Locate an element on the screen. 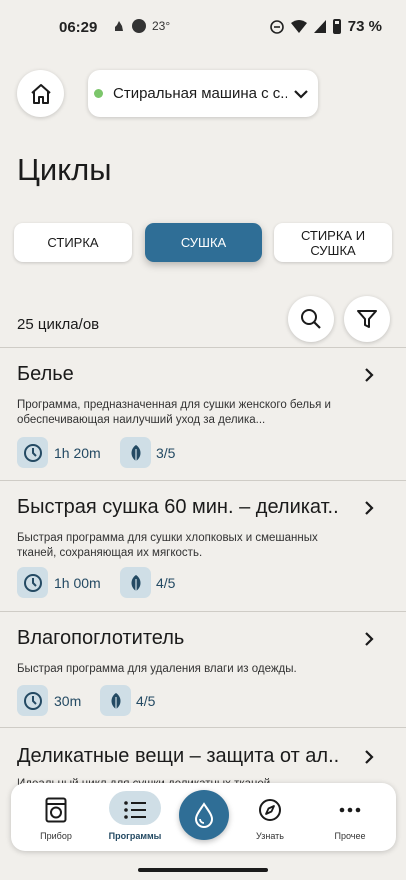 The height and width of the screenshot is (880, 406). status-system-icons: 73 % is located at coordinates (325, 26).